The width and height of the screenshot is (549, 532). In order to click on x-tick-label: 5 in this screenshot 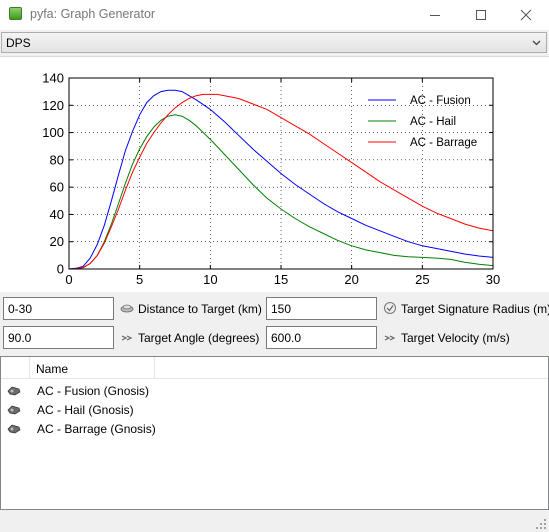, I will do `click(139, 279)`.